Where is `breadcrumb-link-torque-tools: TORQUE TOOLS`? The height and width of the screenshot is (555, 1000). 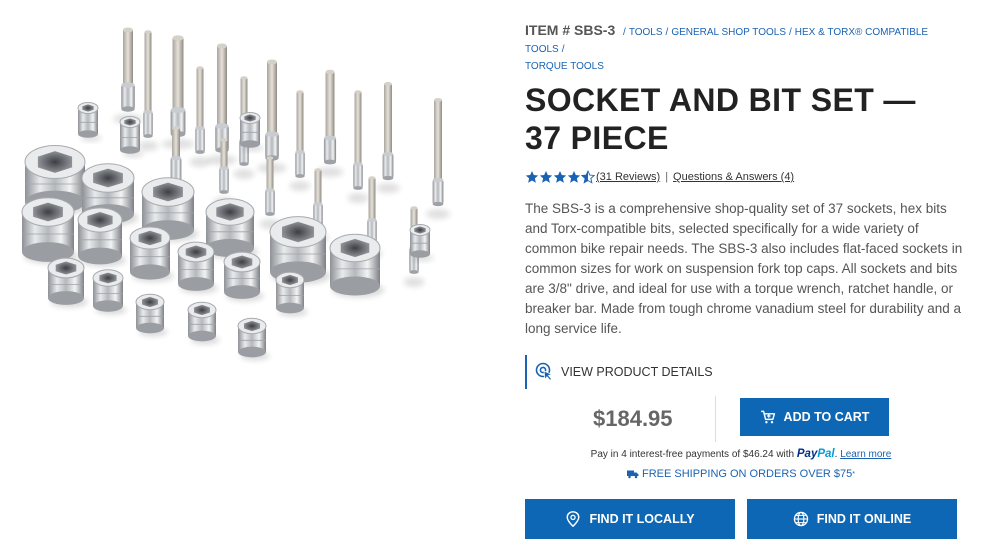
breadcrumb-link-torque-tools: TORQUE TOOLS is located at coordinates (564, 66).